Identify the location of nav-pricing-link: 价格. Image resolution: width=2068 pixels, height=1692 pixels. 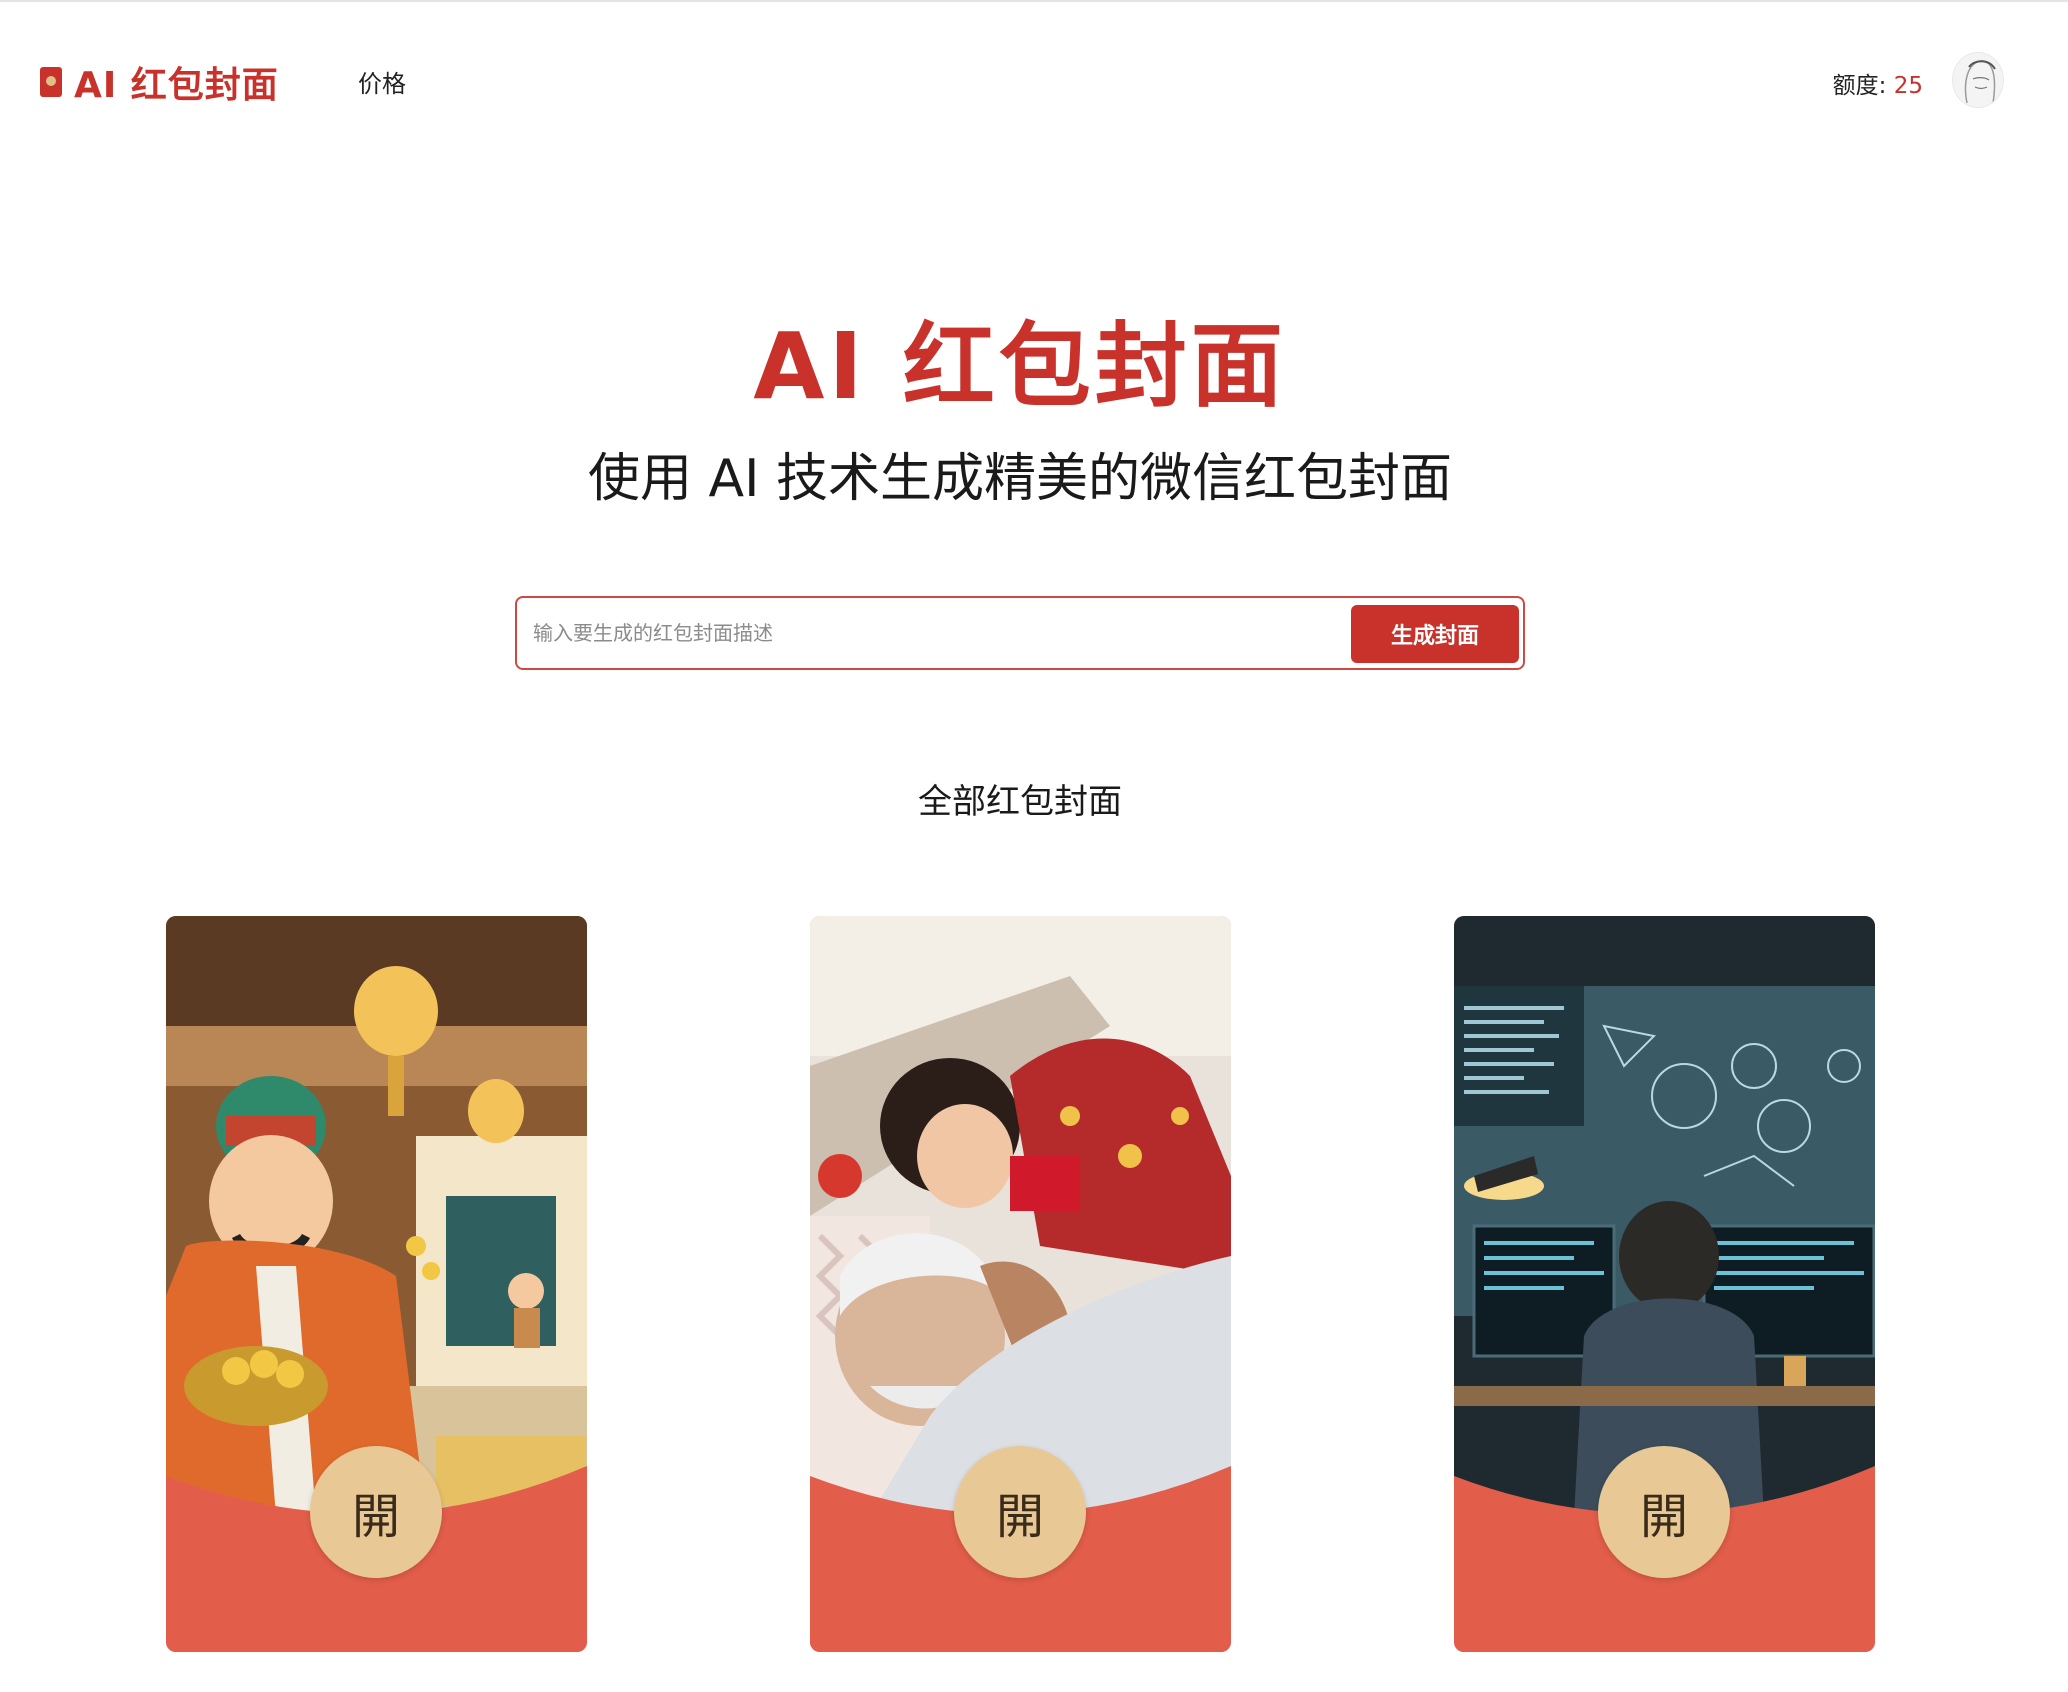
(382, 81).